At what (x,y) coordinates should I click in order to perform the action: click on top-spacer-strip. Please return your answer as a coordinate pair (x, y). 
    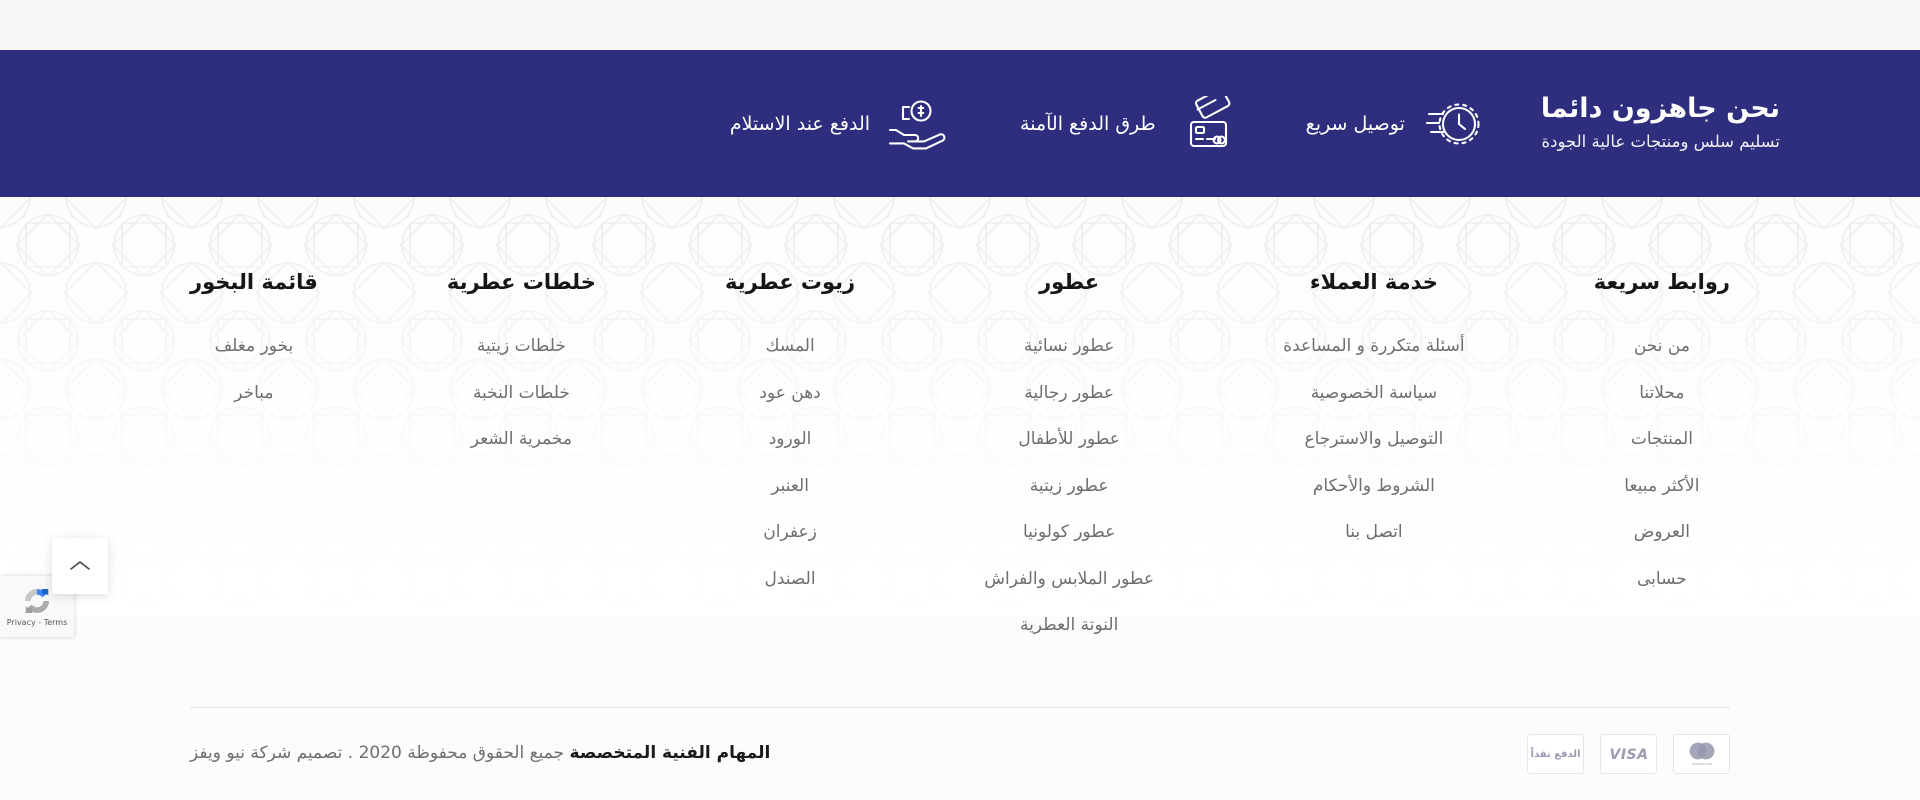
    Looking at the image, I should click on (960, 25).